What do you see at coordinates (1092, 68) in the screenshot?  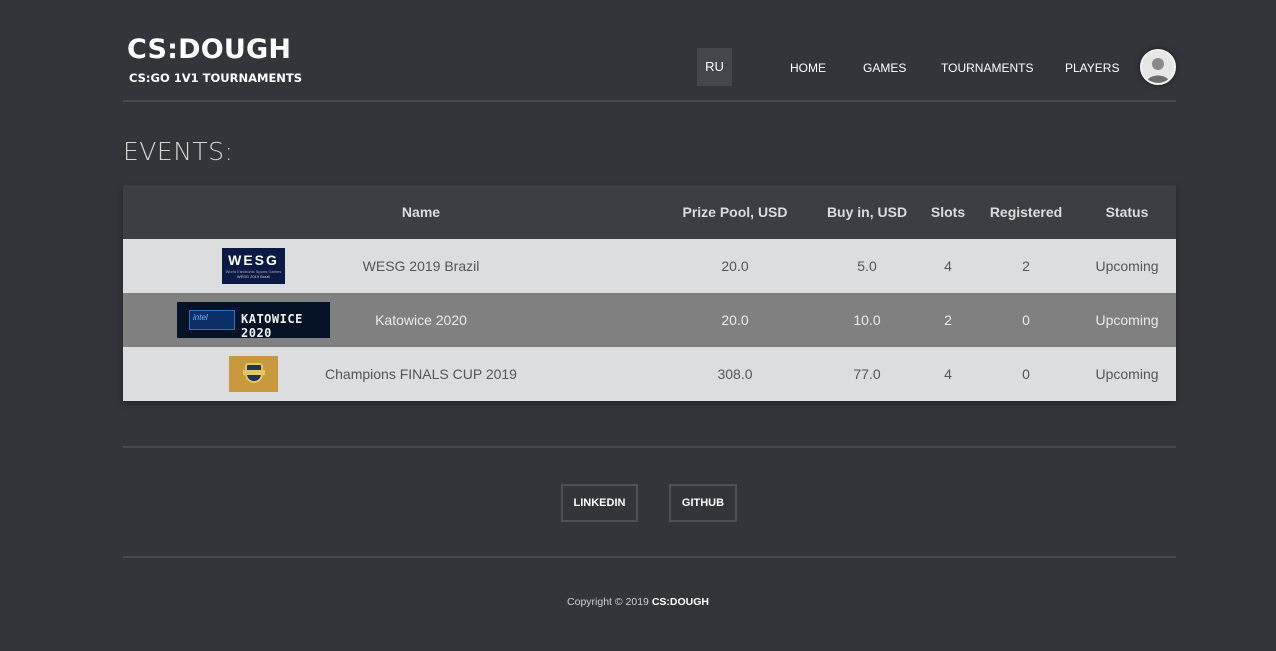 I see `nav-players: PLAYERS` at bounding box center [1092, 68].